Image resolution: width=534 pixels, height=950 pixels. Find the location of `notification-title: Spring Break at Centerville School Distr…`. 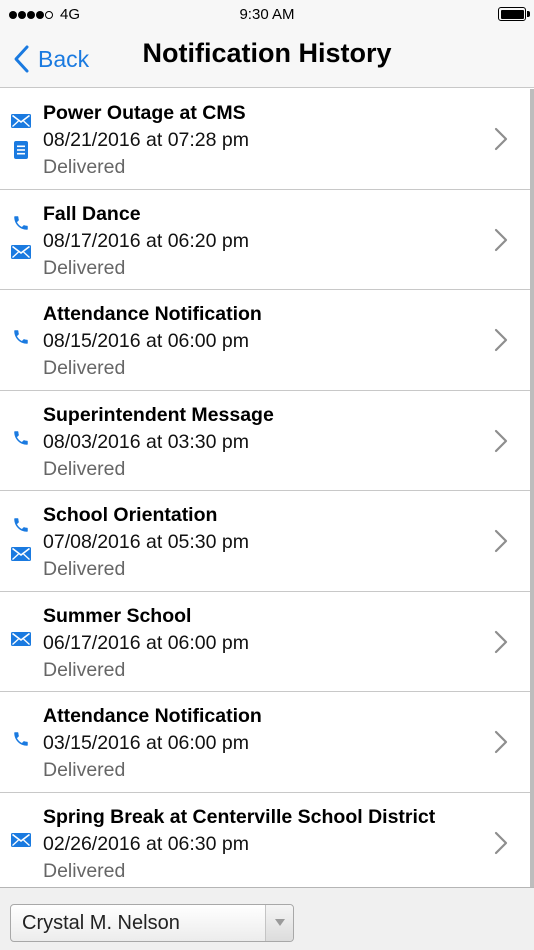

notification-title: Spring Break at Centerville School Distr… is located at coordinates (239, 816).